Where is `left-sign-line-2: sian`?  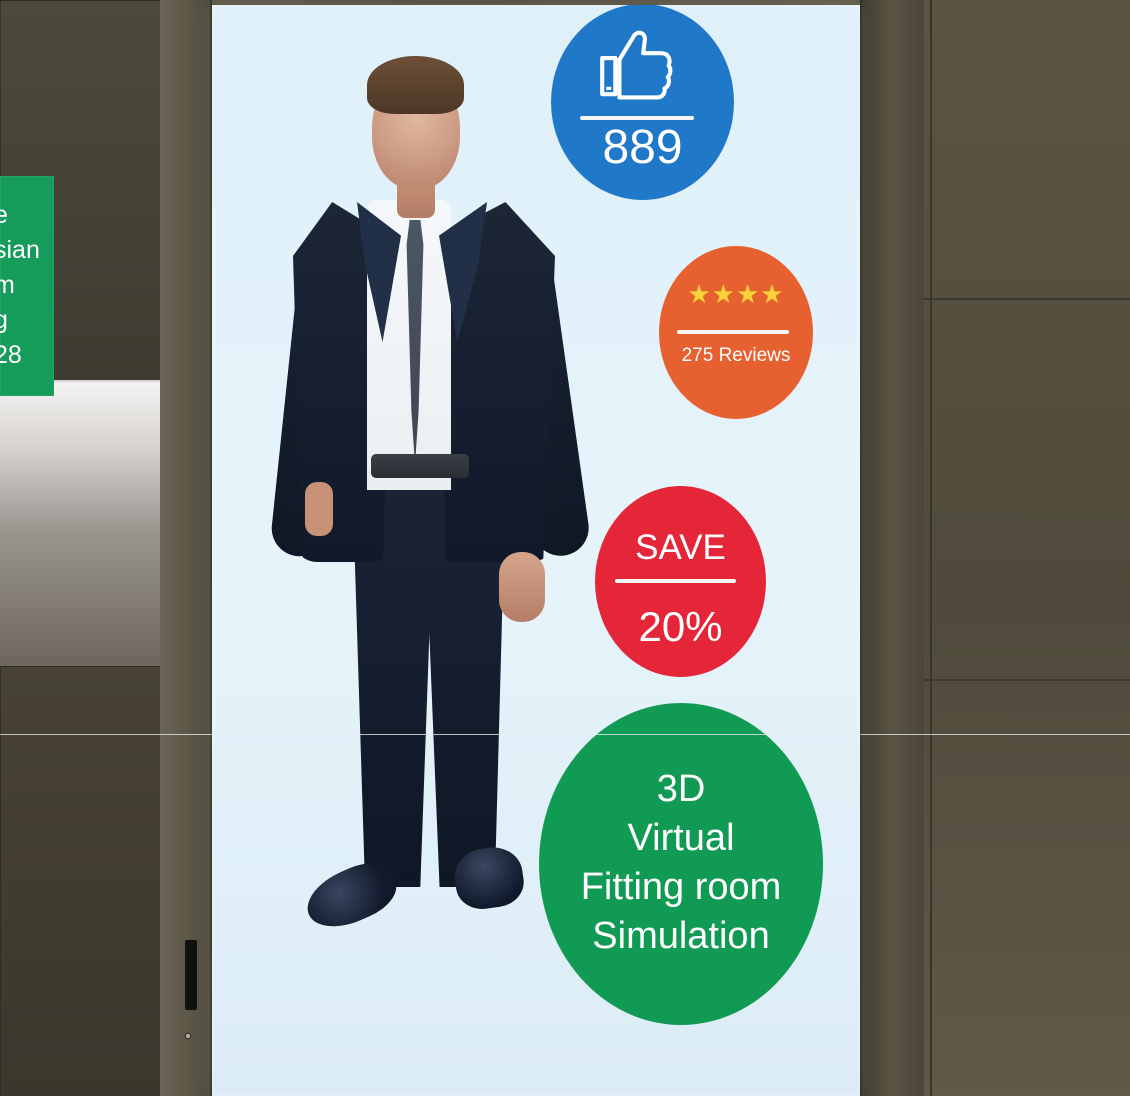
left-sign-line-2: sian is located at coordinates (20, 250).